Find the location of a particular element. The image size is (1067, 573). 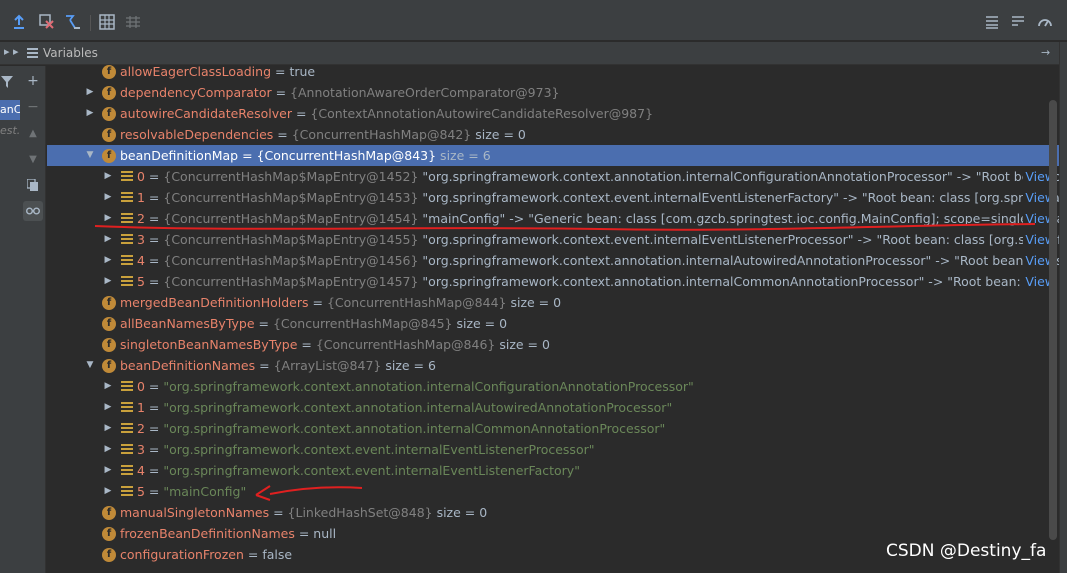

trace-icon is located at coordinates (133, 22).